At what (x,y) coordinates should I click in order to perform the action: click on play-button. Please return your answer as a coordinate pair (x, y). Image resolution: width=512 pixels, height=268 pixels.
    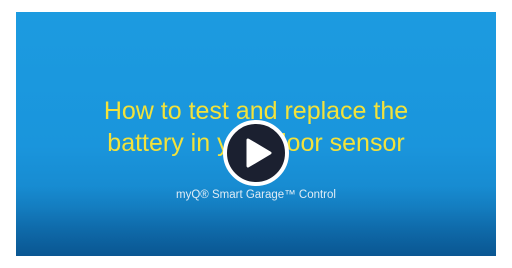
    Looking at the image, I should click on (256, 153).